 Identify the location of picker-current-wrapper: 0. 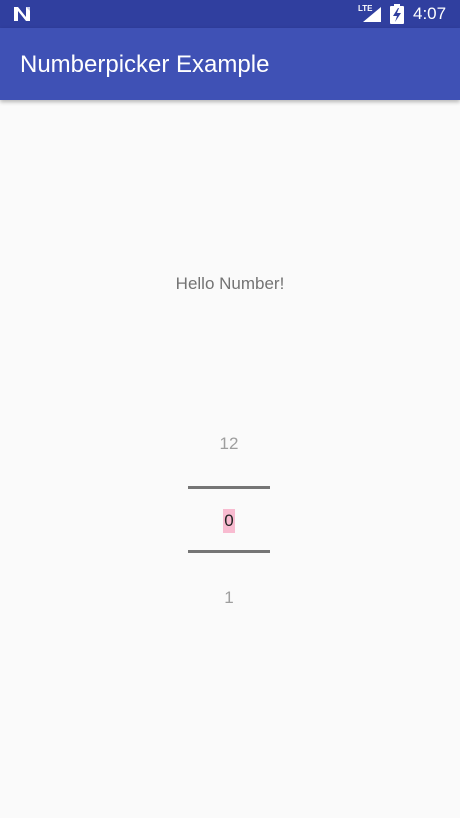
(229, 521).